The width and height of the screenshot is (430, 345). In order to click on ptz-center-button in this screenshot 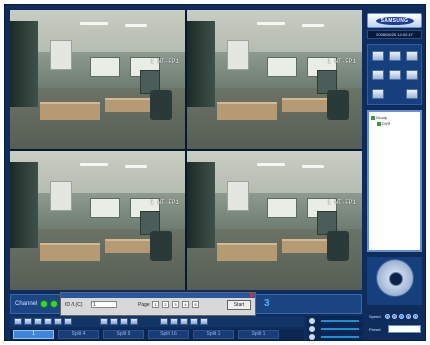, I will do `click(396, 279)`.